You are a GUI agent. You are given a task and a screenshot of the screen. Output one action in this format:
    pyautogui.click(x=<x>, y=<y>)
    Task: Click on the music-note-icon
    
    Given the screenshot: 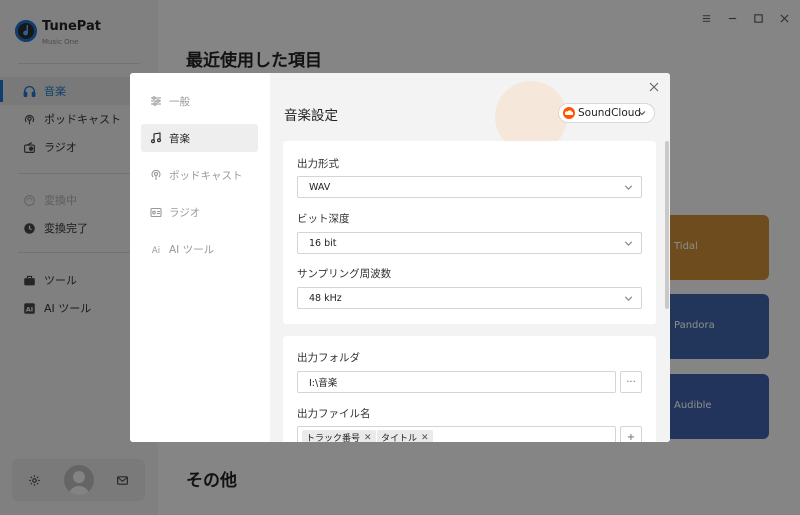 What is the action you would take?
    pyautogui.click(x=156, y=138)
    